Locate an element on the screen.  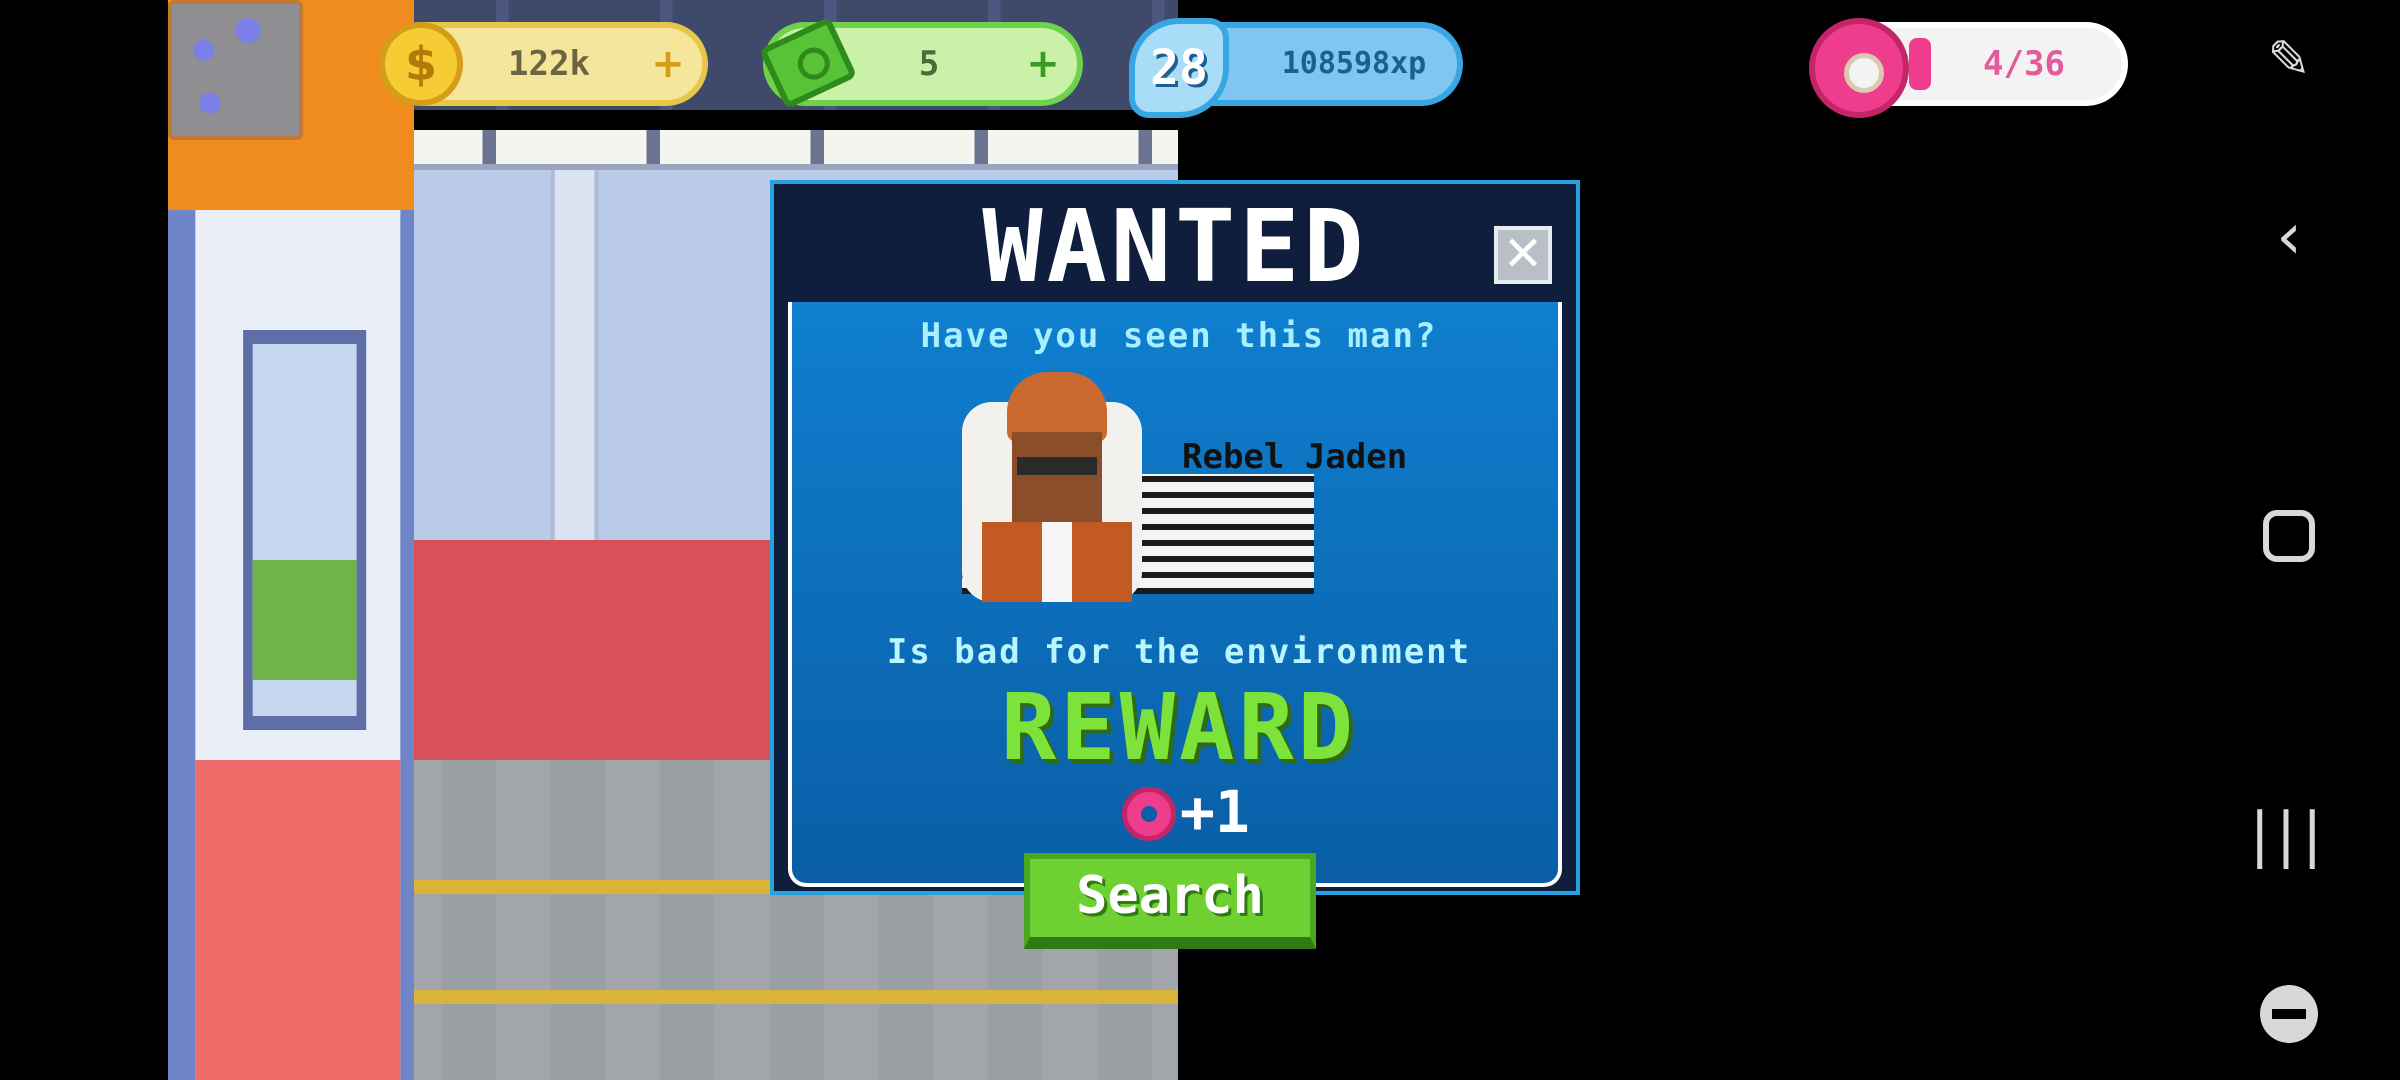
suspect-portrait is located at coordinates (1052, 492).